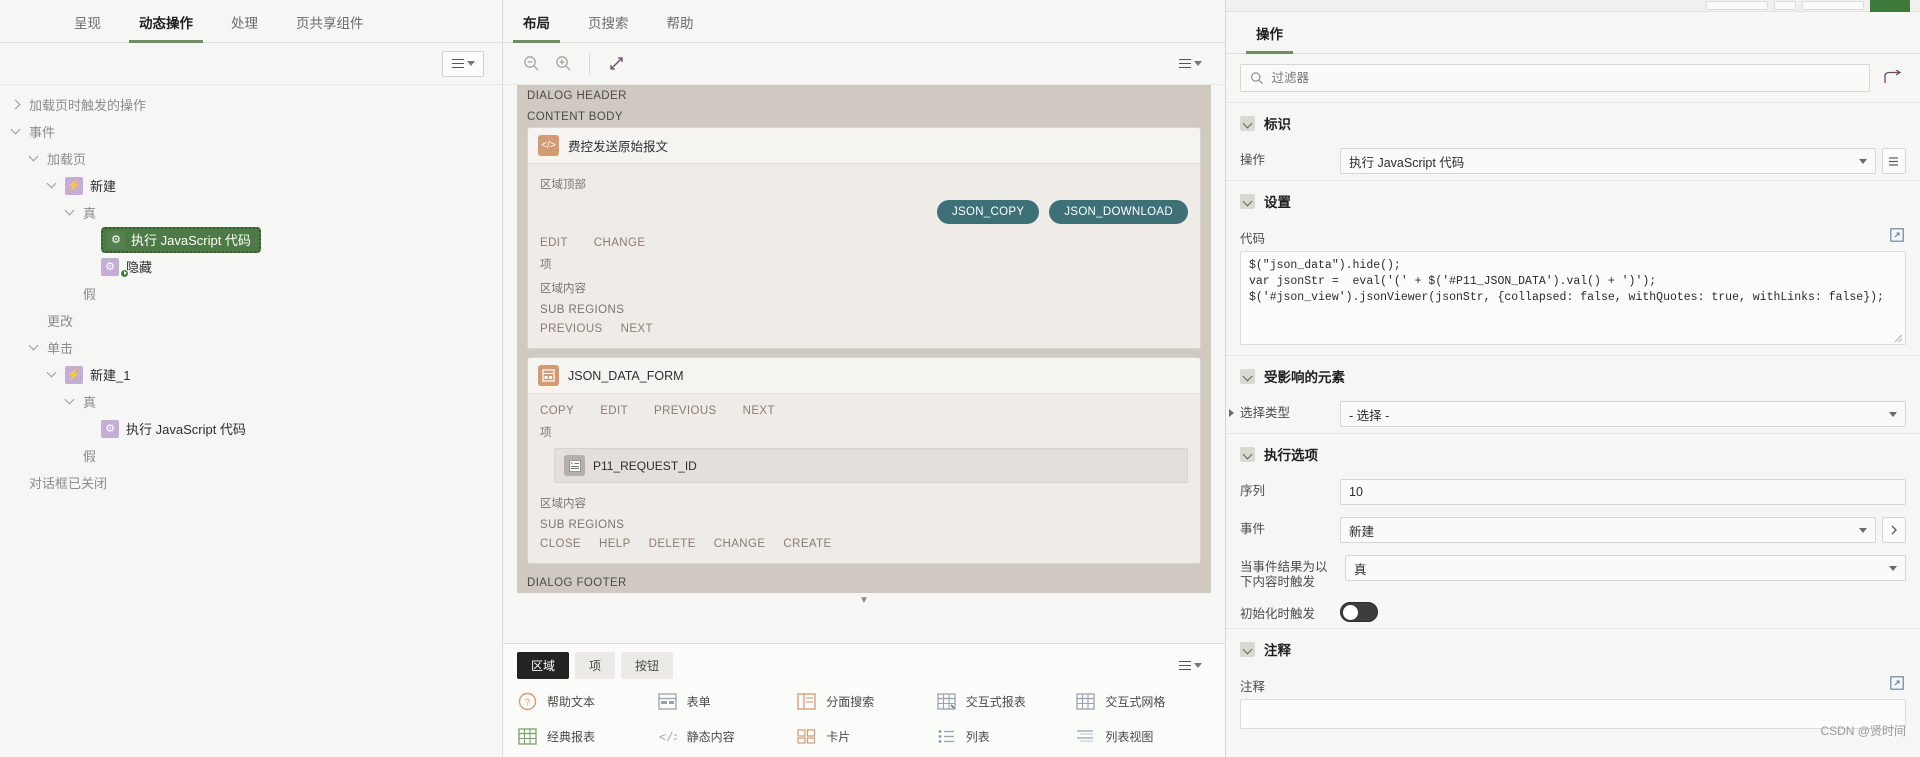  I want to click on zoom-in-button, so click(563, 64).